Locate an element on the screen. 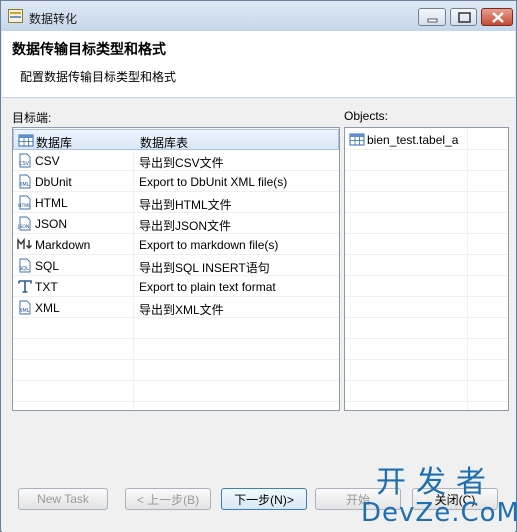 Image resolution: width=517 pixels, height=532 pixels. item-name: CSV is located at coordinates (47, 161).